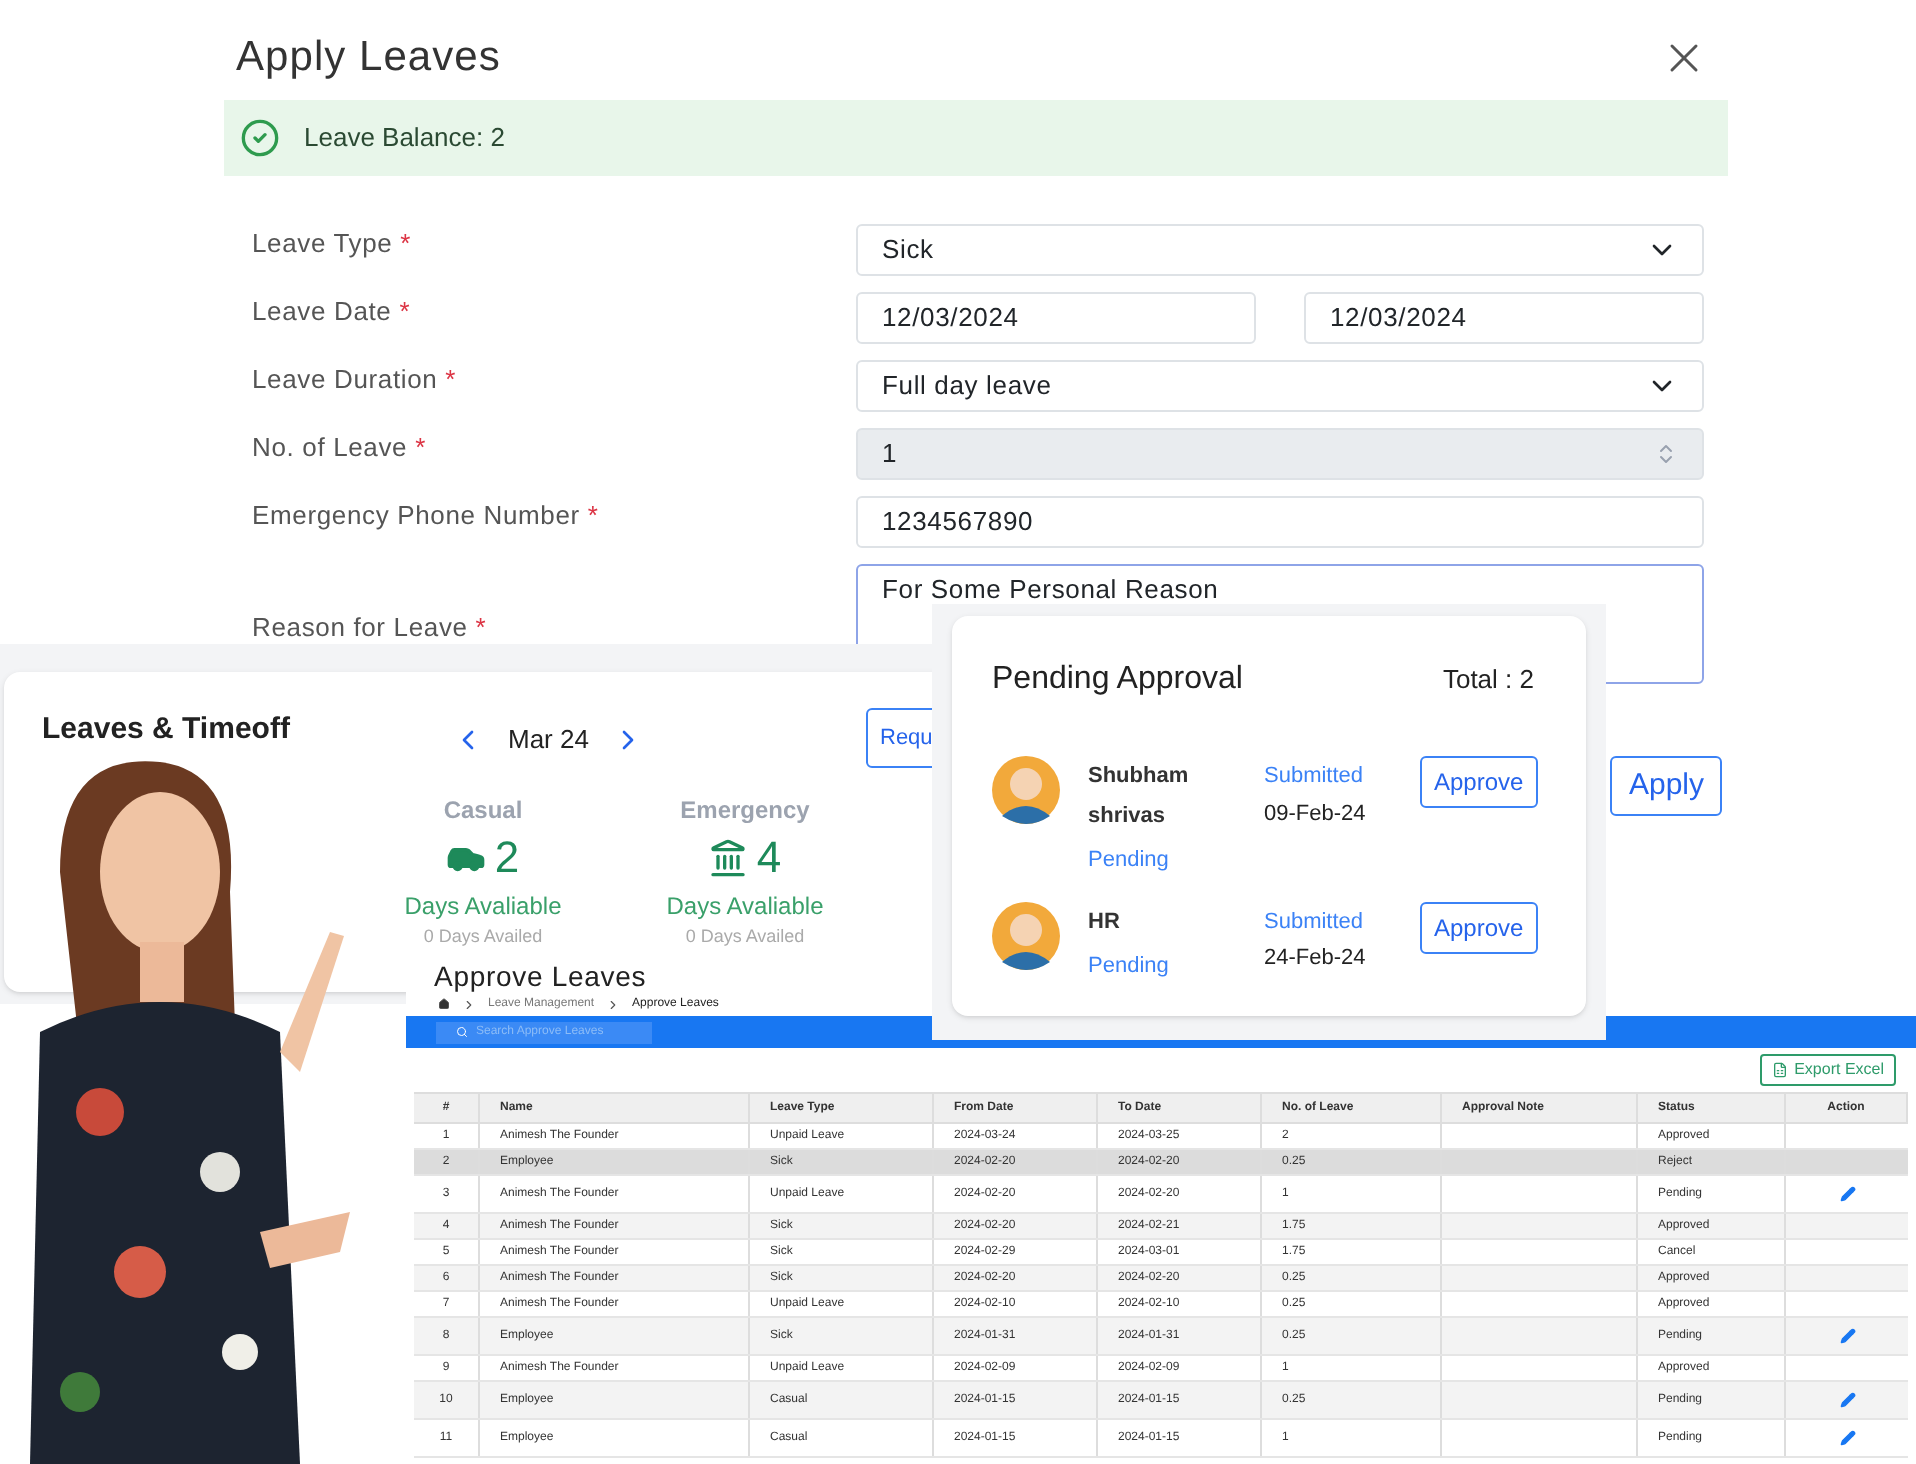  I want to click on field-label: No. of Leave *, so click(340, 448).